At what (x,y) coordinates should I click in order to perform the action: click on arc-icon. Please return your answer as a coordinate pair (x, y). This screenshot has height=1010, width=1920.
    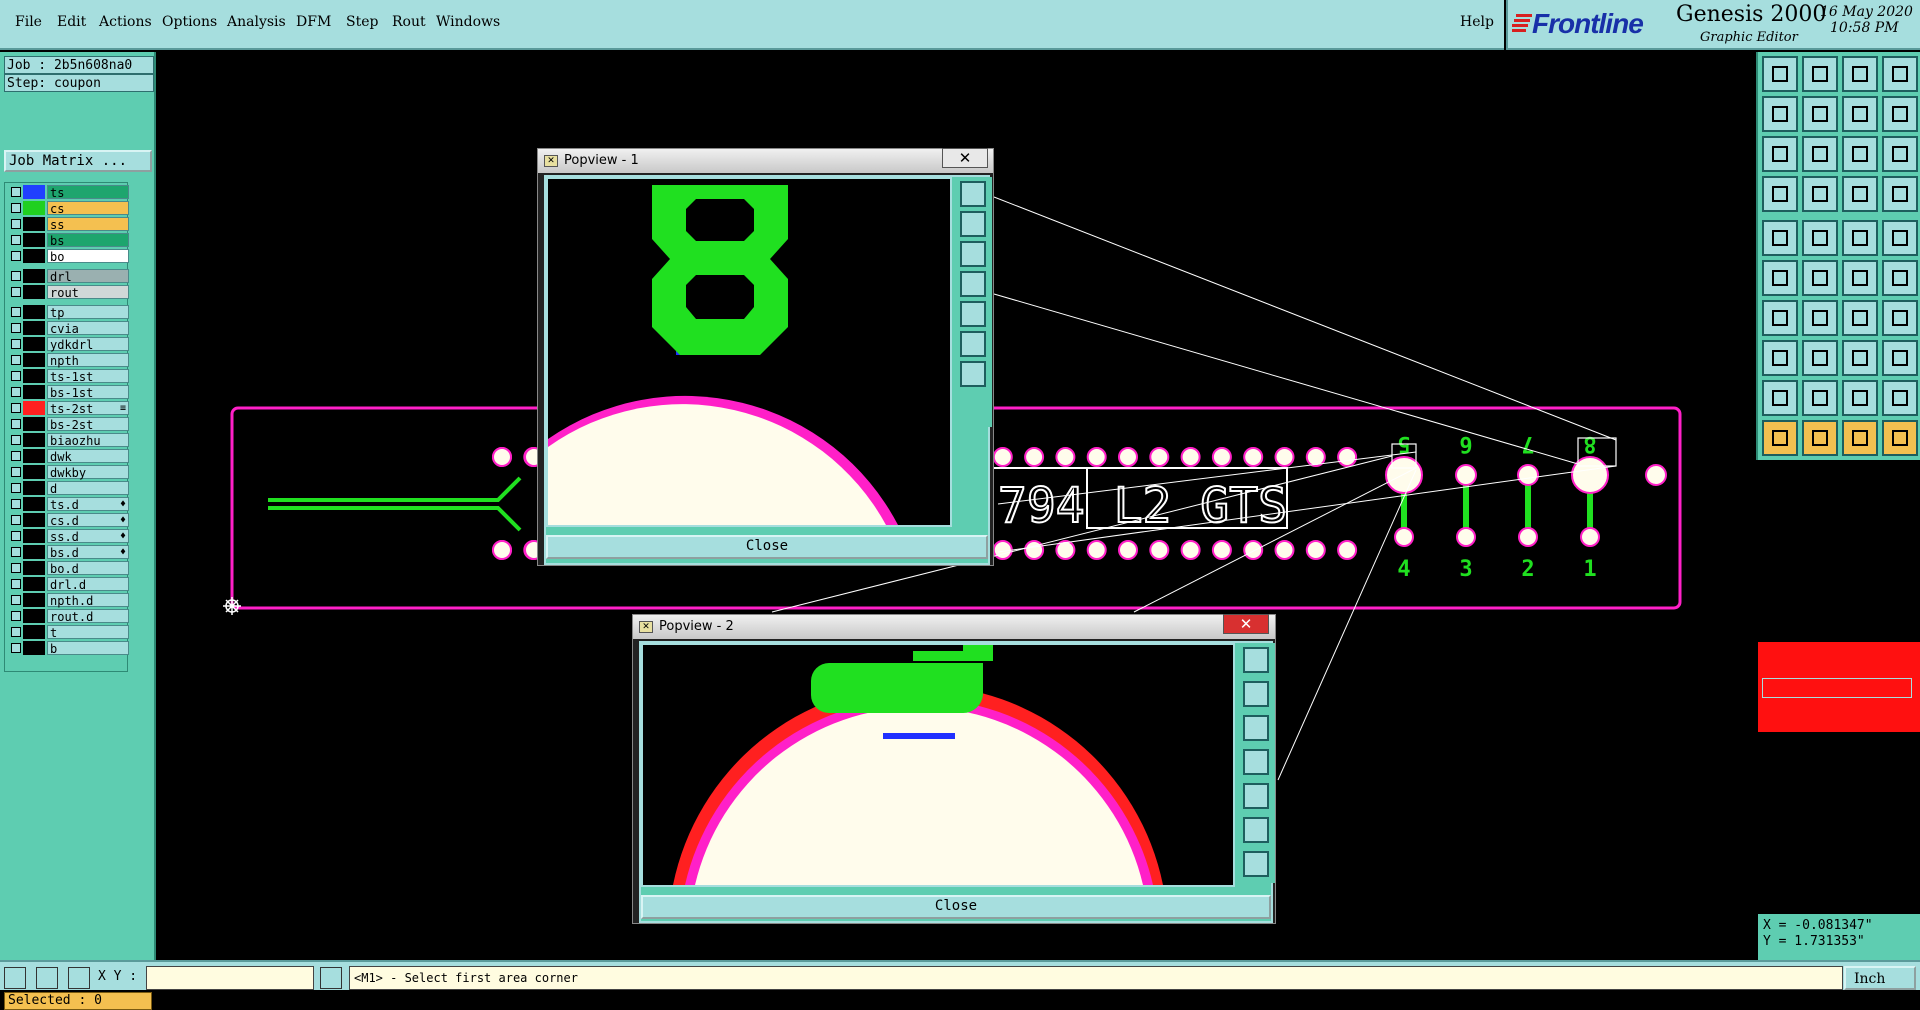
    Looking at the image, I should click on (1860, 318).